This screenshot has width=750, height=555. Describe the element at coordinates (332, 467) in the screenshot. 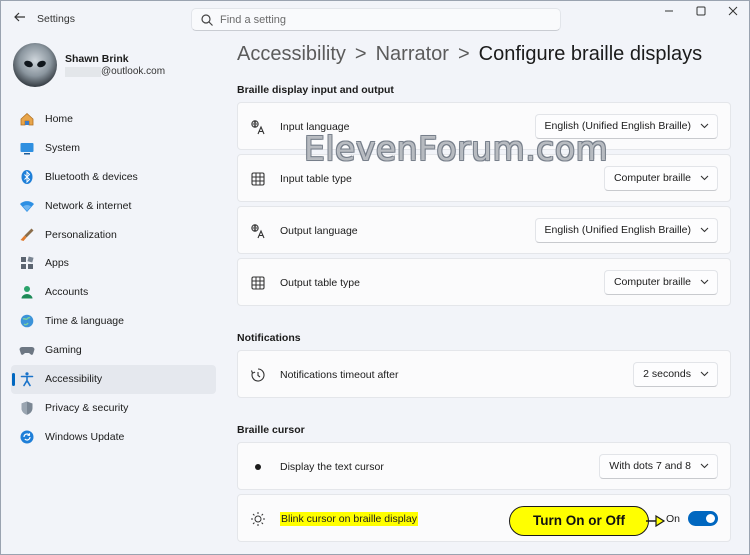

I see `setting-label: Display the text cursor` at that location.